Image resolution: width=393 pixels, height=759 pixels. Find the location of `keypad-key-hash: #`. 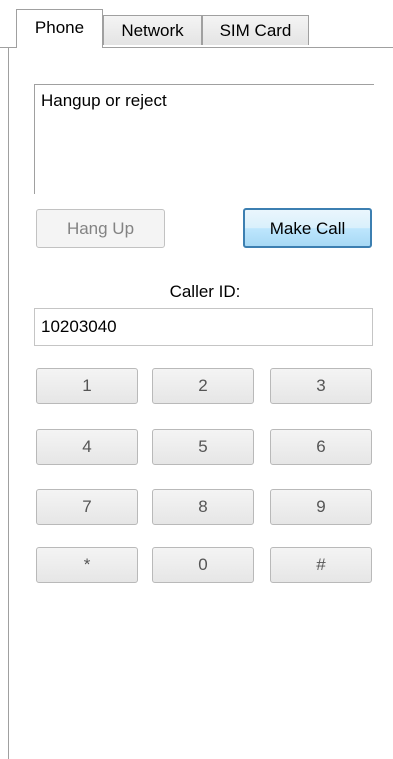

keypad-key-hash: # is located at coordinates (321, 565).